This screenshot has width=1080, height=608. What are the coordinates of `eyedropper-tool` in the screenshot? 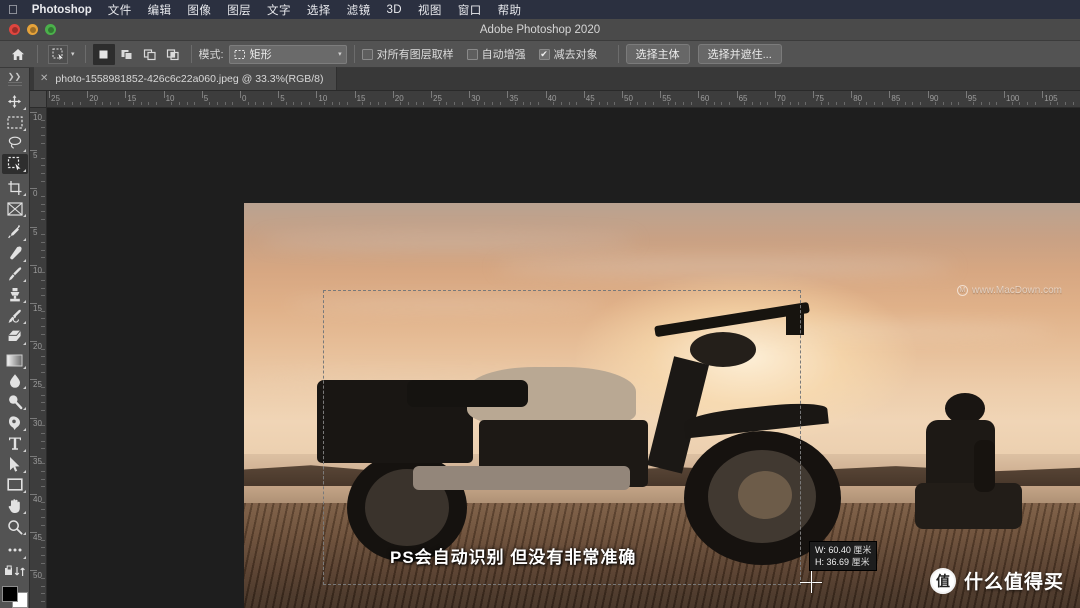 It's located at (15, 232).